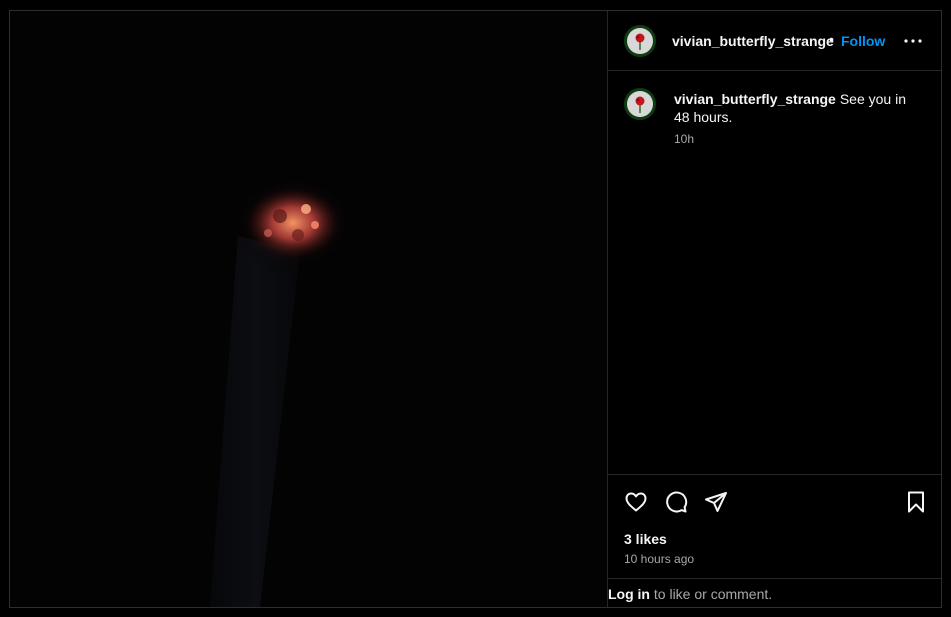 The height and width of the screenshot is (617, 951). I want to click on share-icon, so click(716, 502).